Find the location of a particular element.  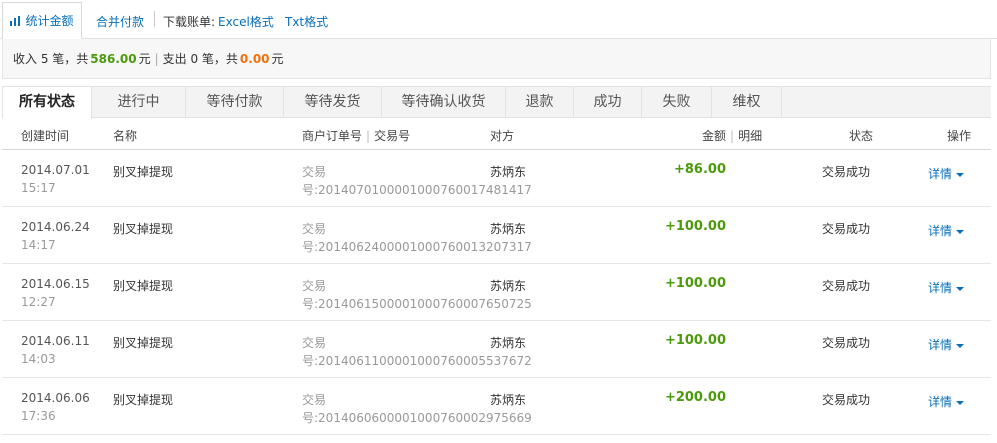

row-trade-no: 交易号:2014062400001000760013207317 is located at coordinates (417, 238).